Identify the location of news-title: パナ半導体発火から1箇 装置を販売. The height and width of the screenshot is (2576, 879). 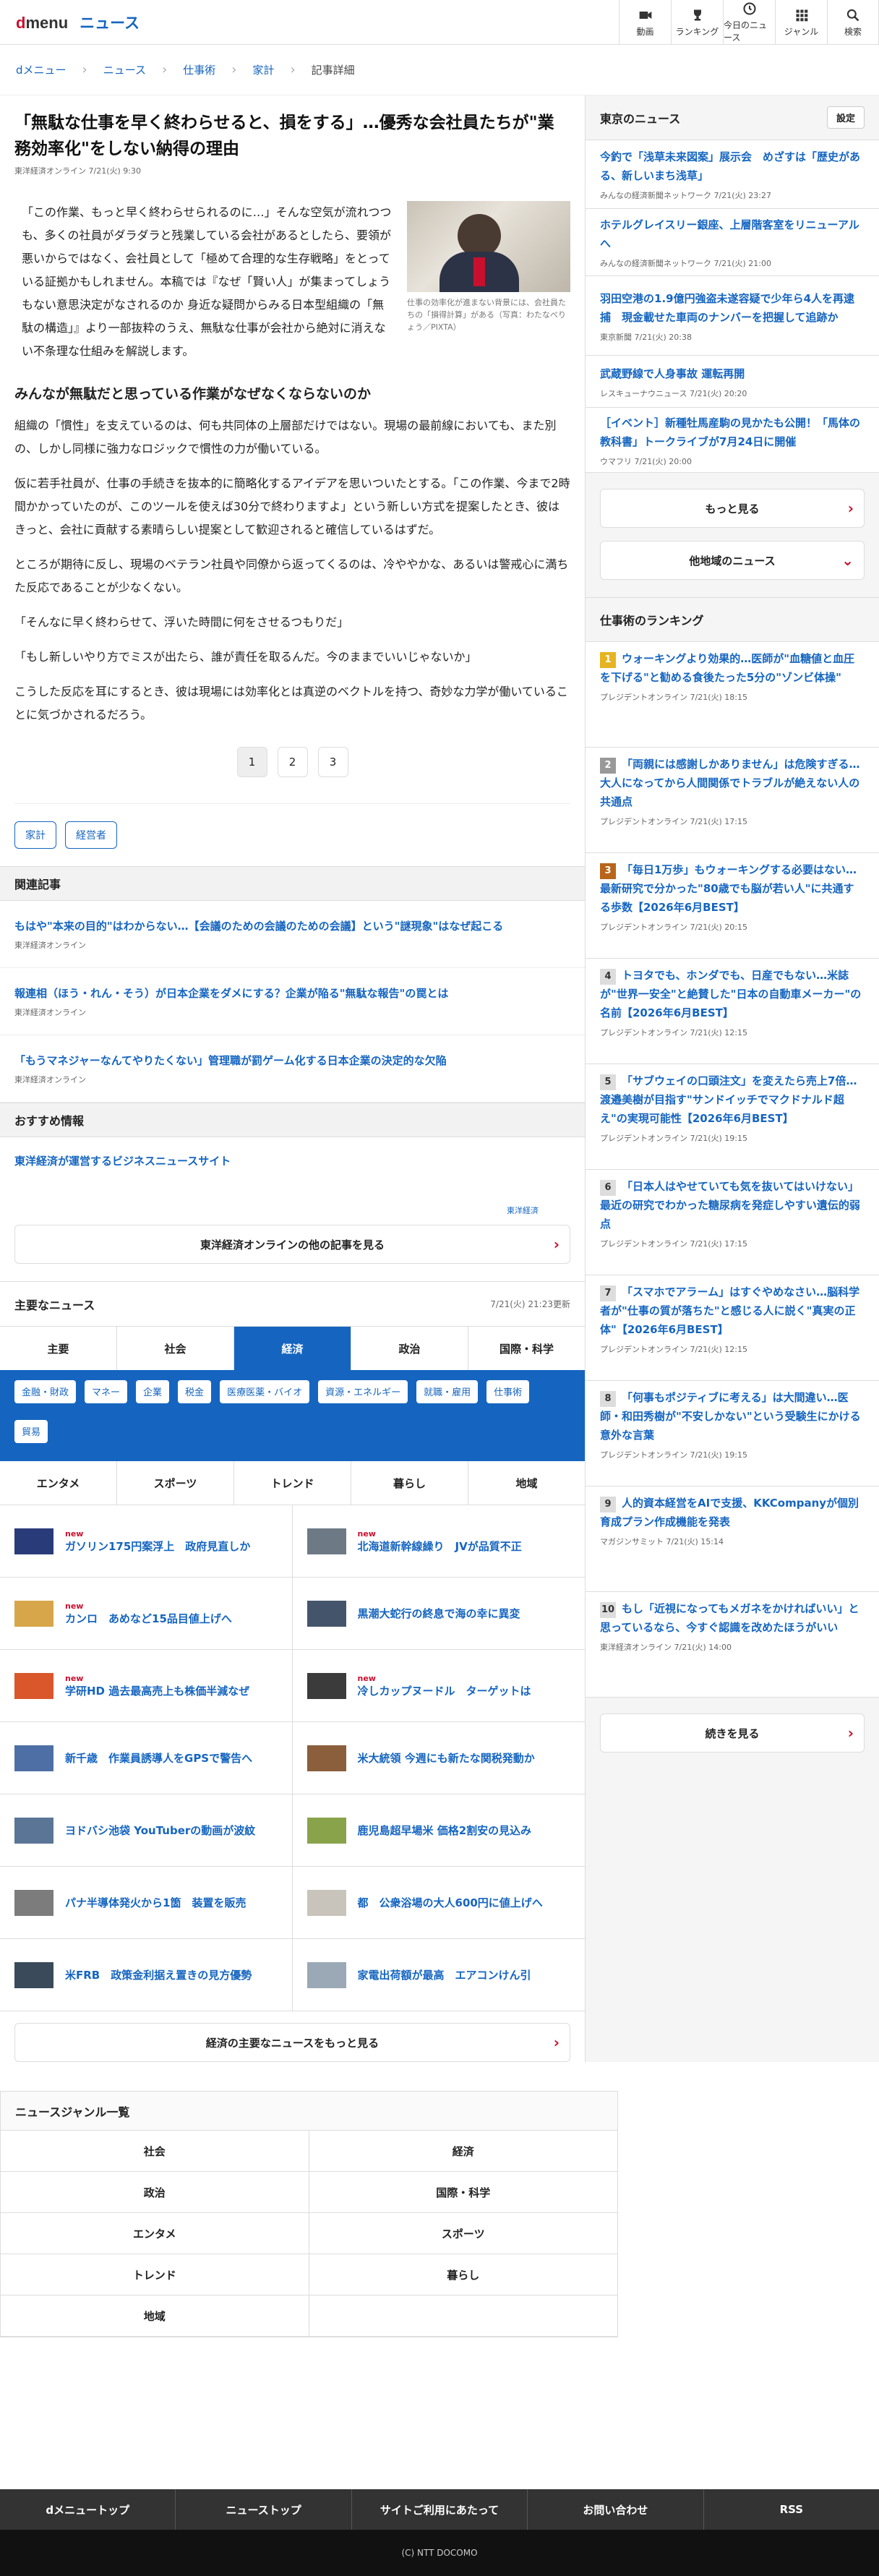
(156, 1902).